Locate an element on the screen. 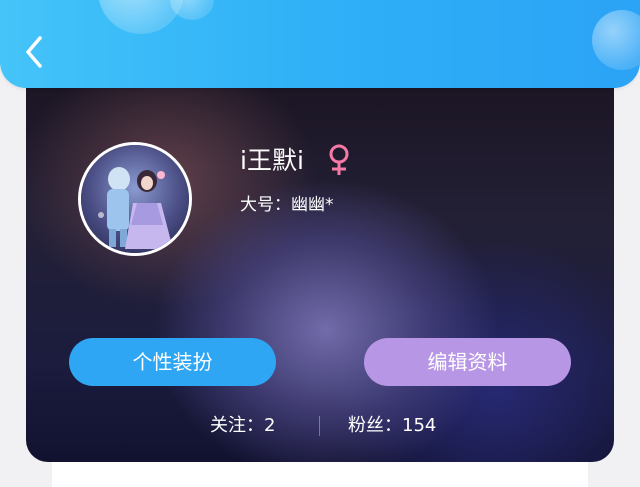 This screenshot has width=640, height=487. alias-value: 幽幽* is located at coordinates (312, 205).